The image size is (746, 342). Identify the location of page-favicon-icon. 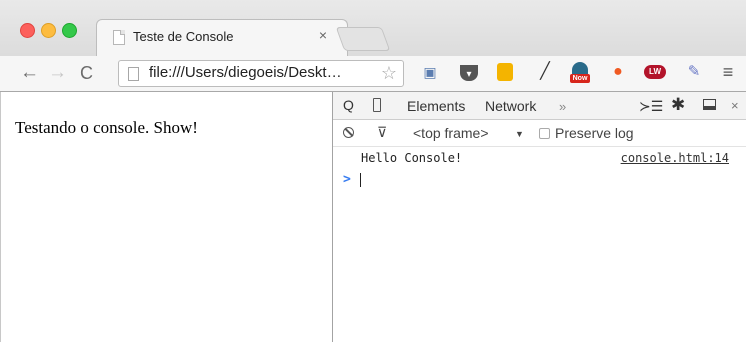
(119, 37).